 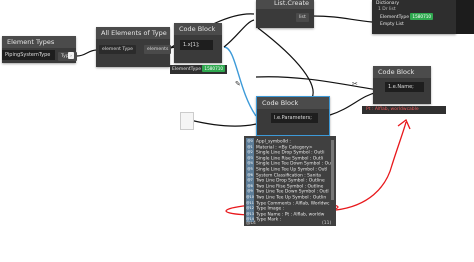 I want to click on list-footer-right: (11), so click(x=327, y=223).